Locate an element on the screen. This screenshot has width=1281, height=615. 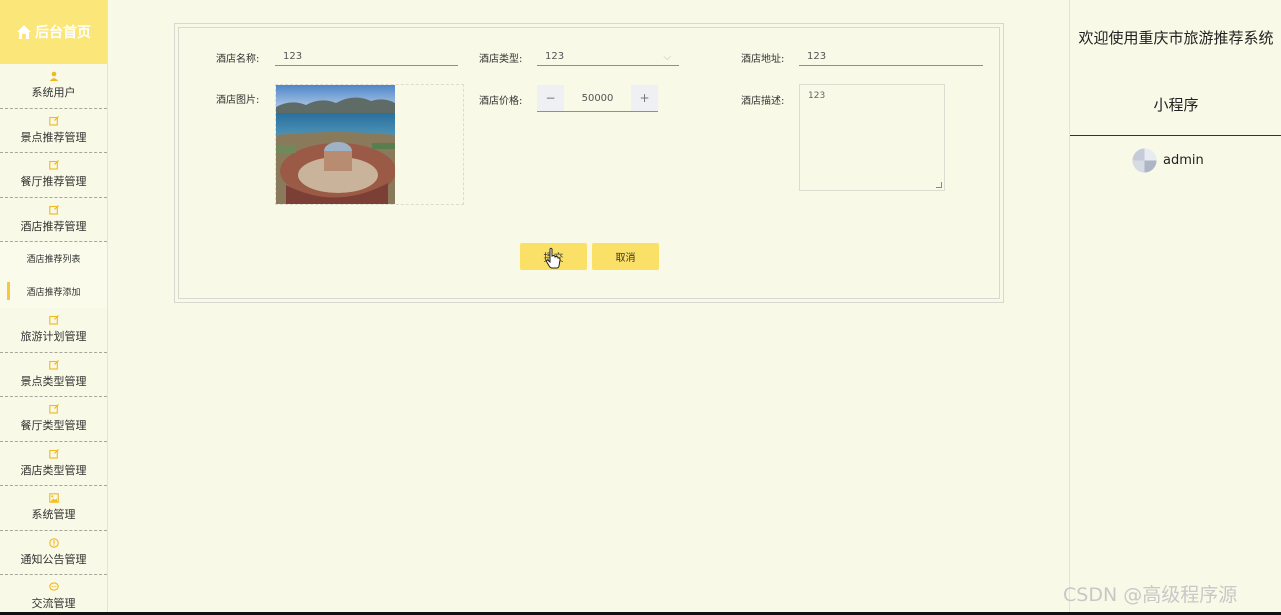
sidebar-subitem-label: 酒店推荐列表 is located at coordinates (53, 260).